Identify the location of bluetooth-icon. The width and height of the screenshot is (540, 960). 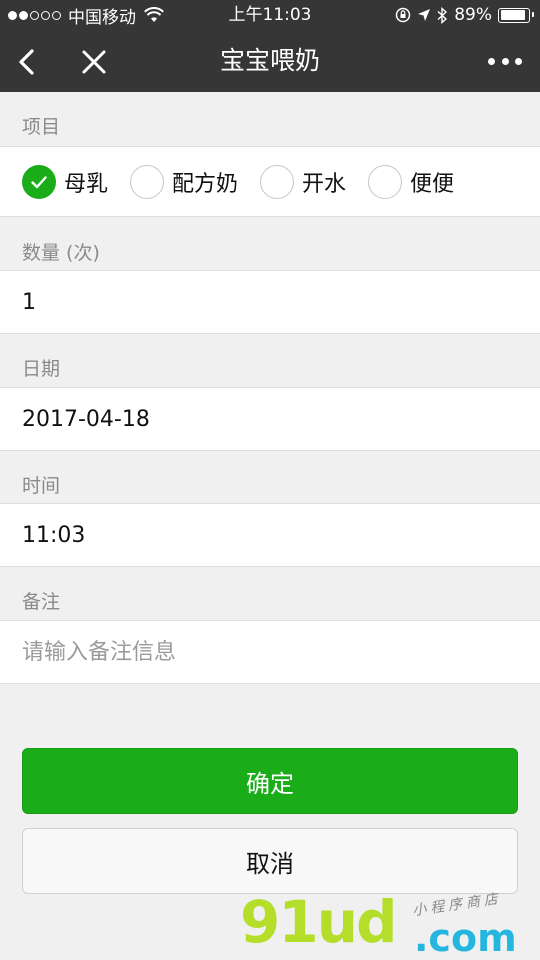
(442, 15).